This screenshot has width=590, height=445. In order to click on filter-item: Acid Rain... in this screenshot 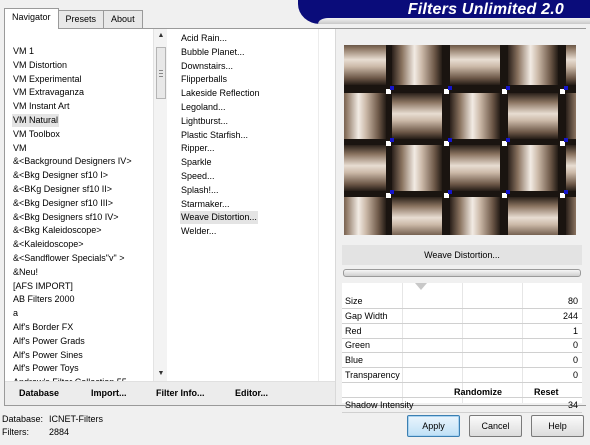, I will do `click(204, 38)`.